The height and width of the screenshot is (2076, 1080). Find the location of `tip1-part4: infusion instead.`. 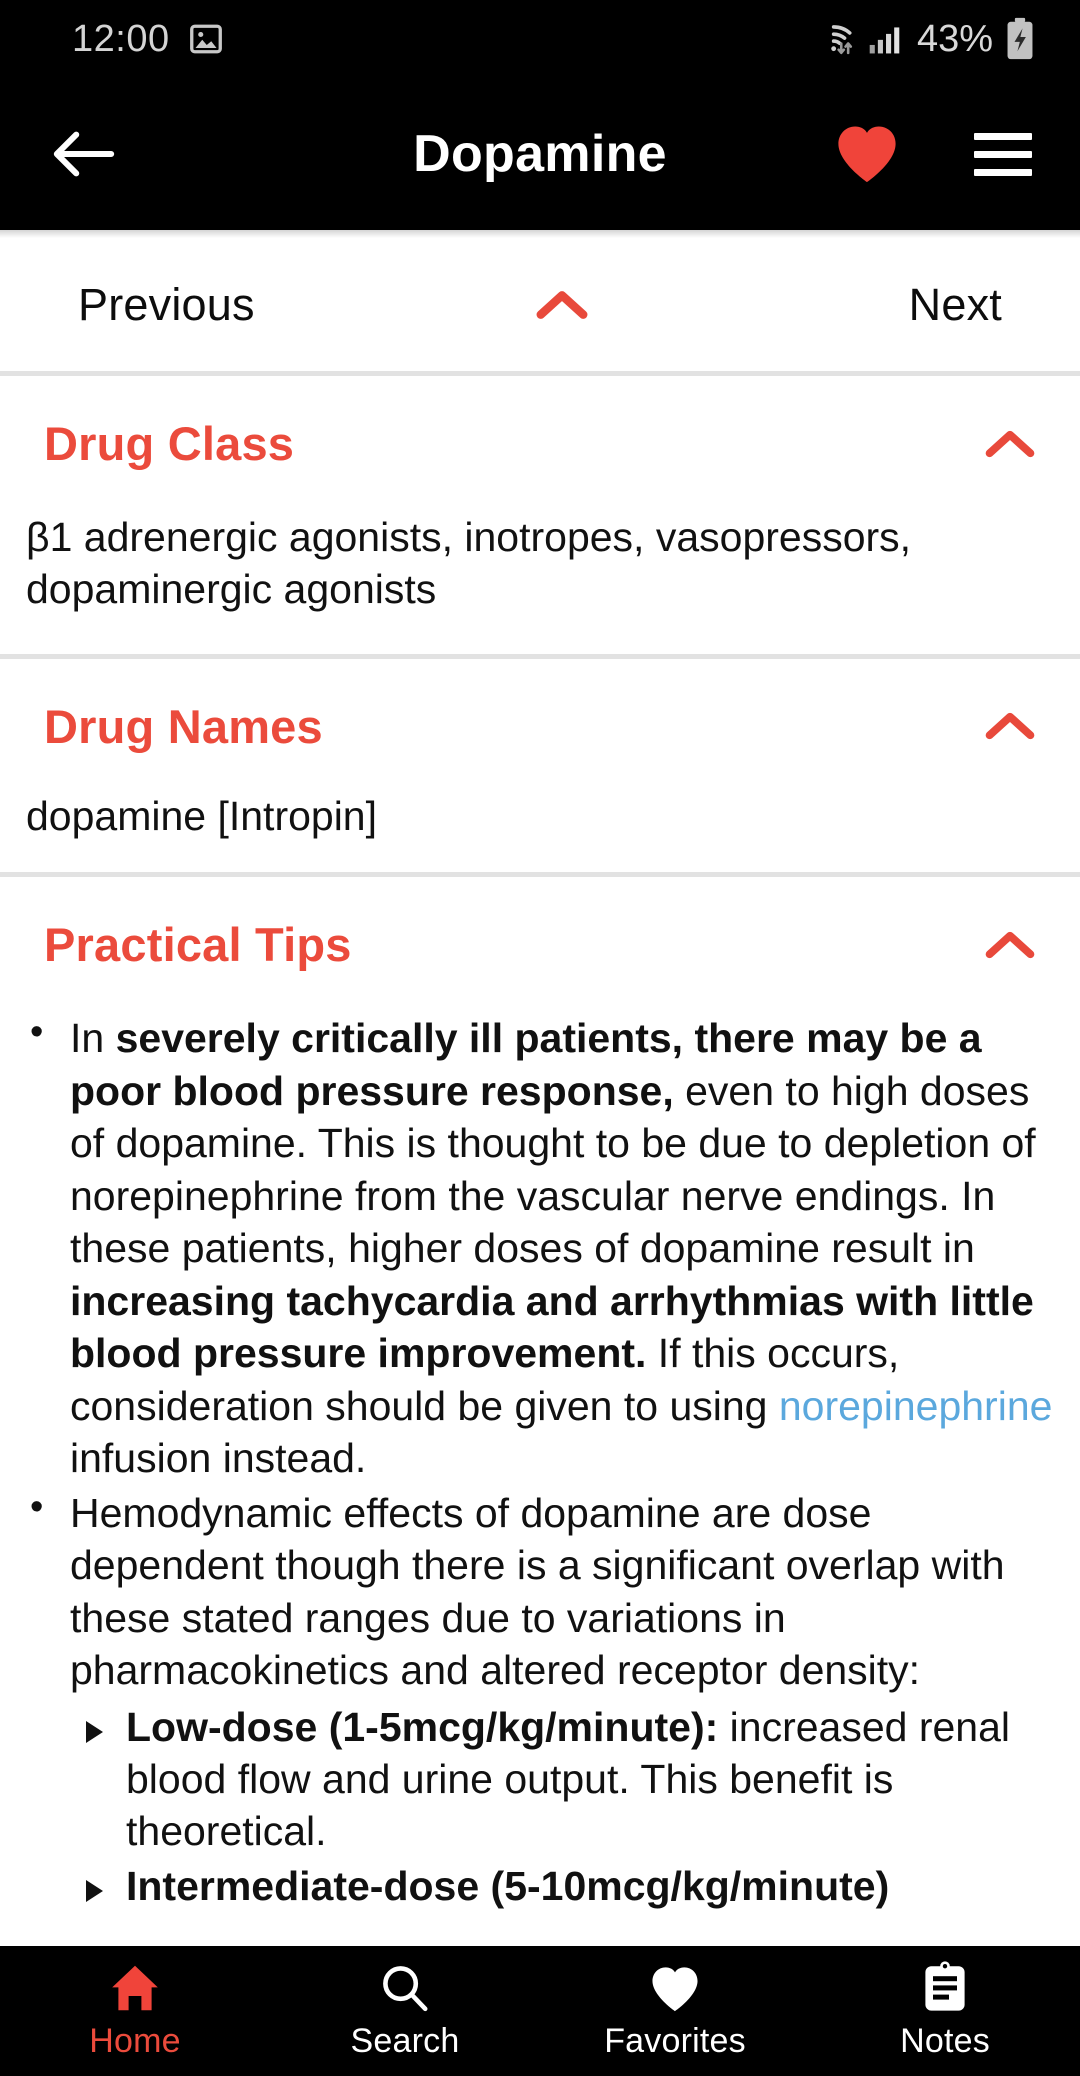

tip1-part4: infusion instead. is located at coordinates (218, 1458).